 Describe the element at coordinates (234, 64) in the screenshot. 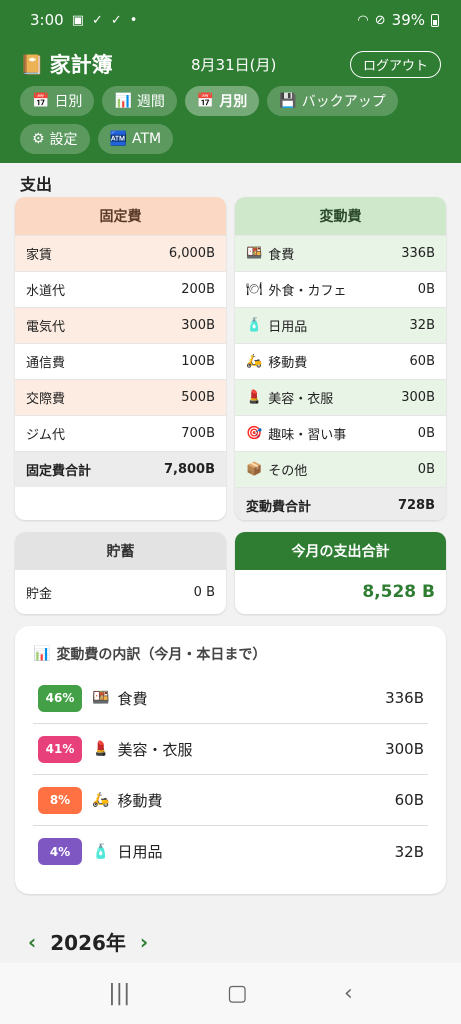

I see `current-date: 8月31日(月)` at that location.